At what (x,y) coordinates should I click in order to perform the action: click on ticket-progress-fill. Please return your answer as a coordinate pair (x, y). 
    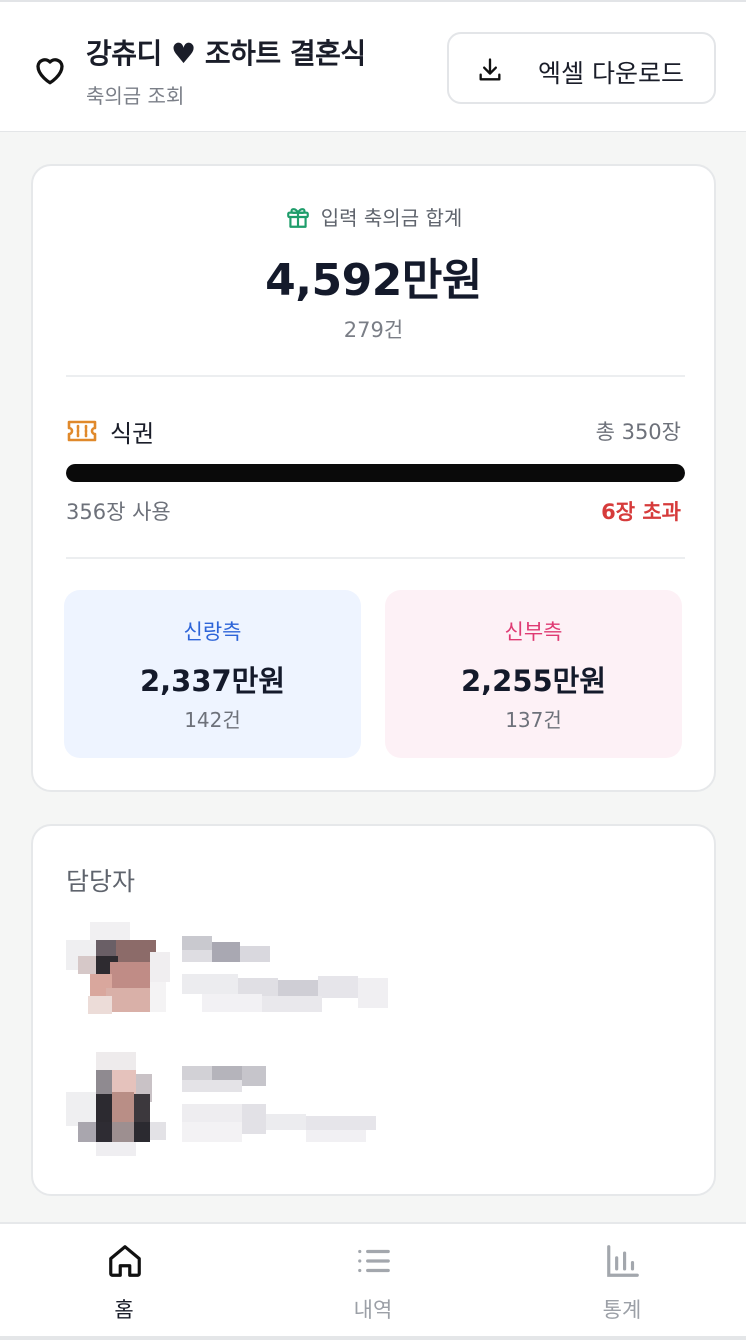
    Looking at the image, I should click on (375, 473).